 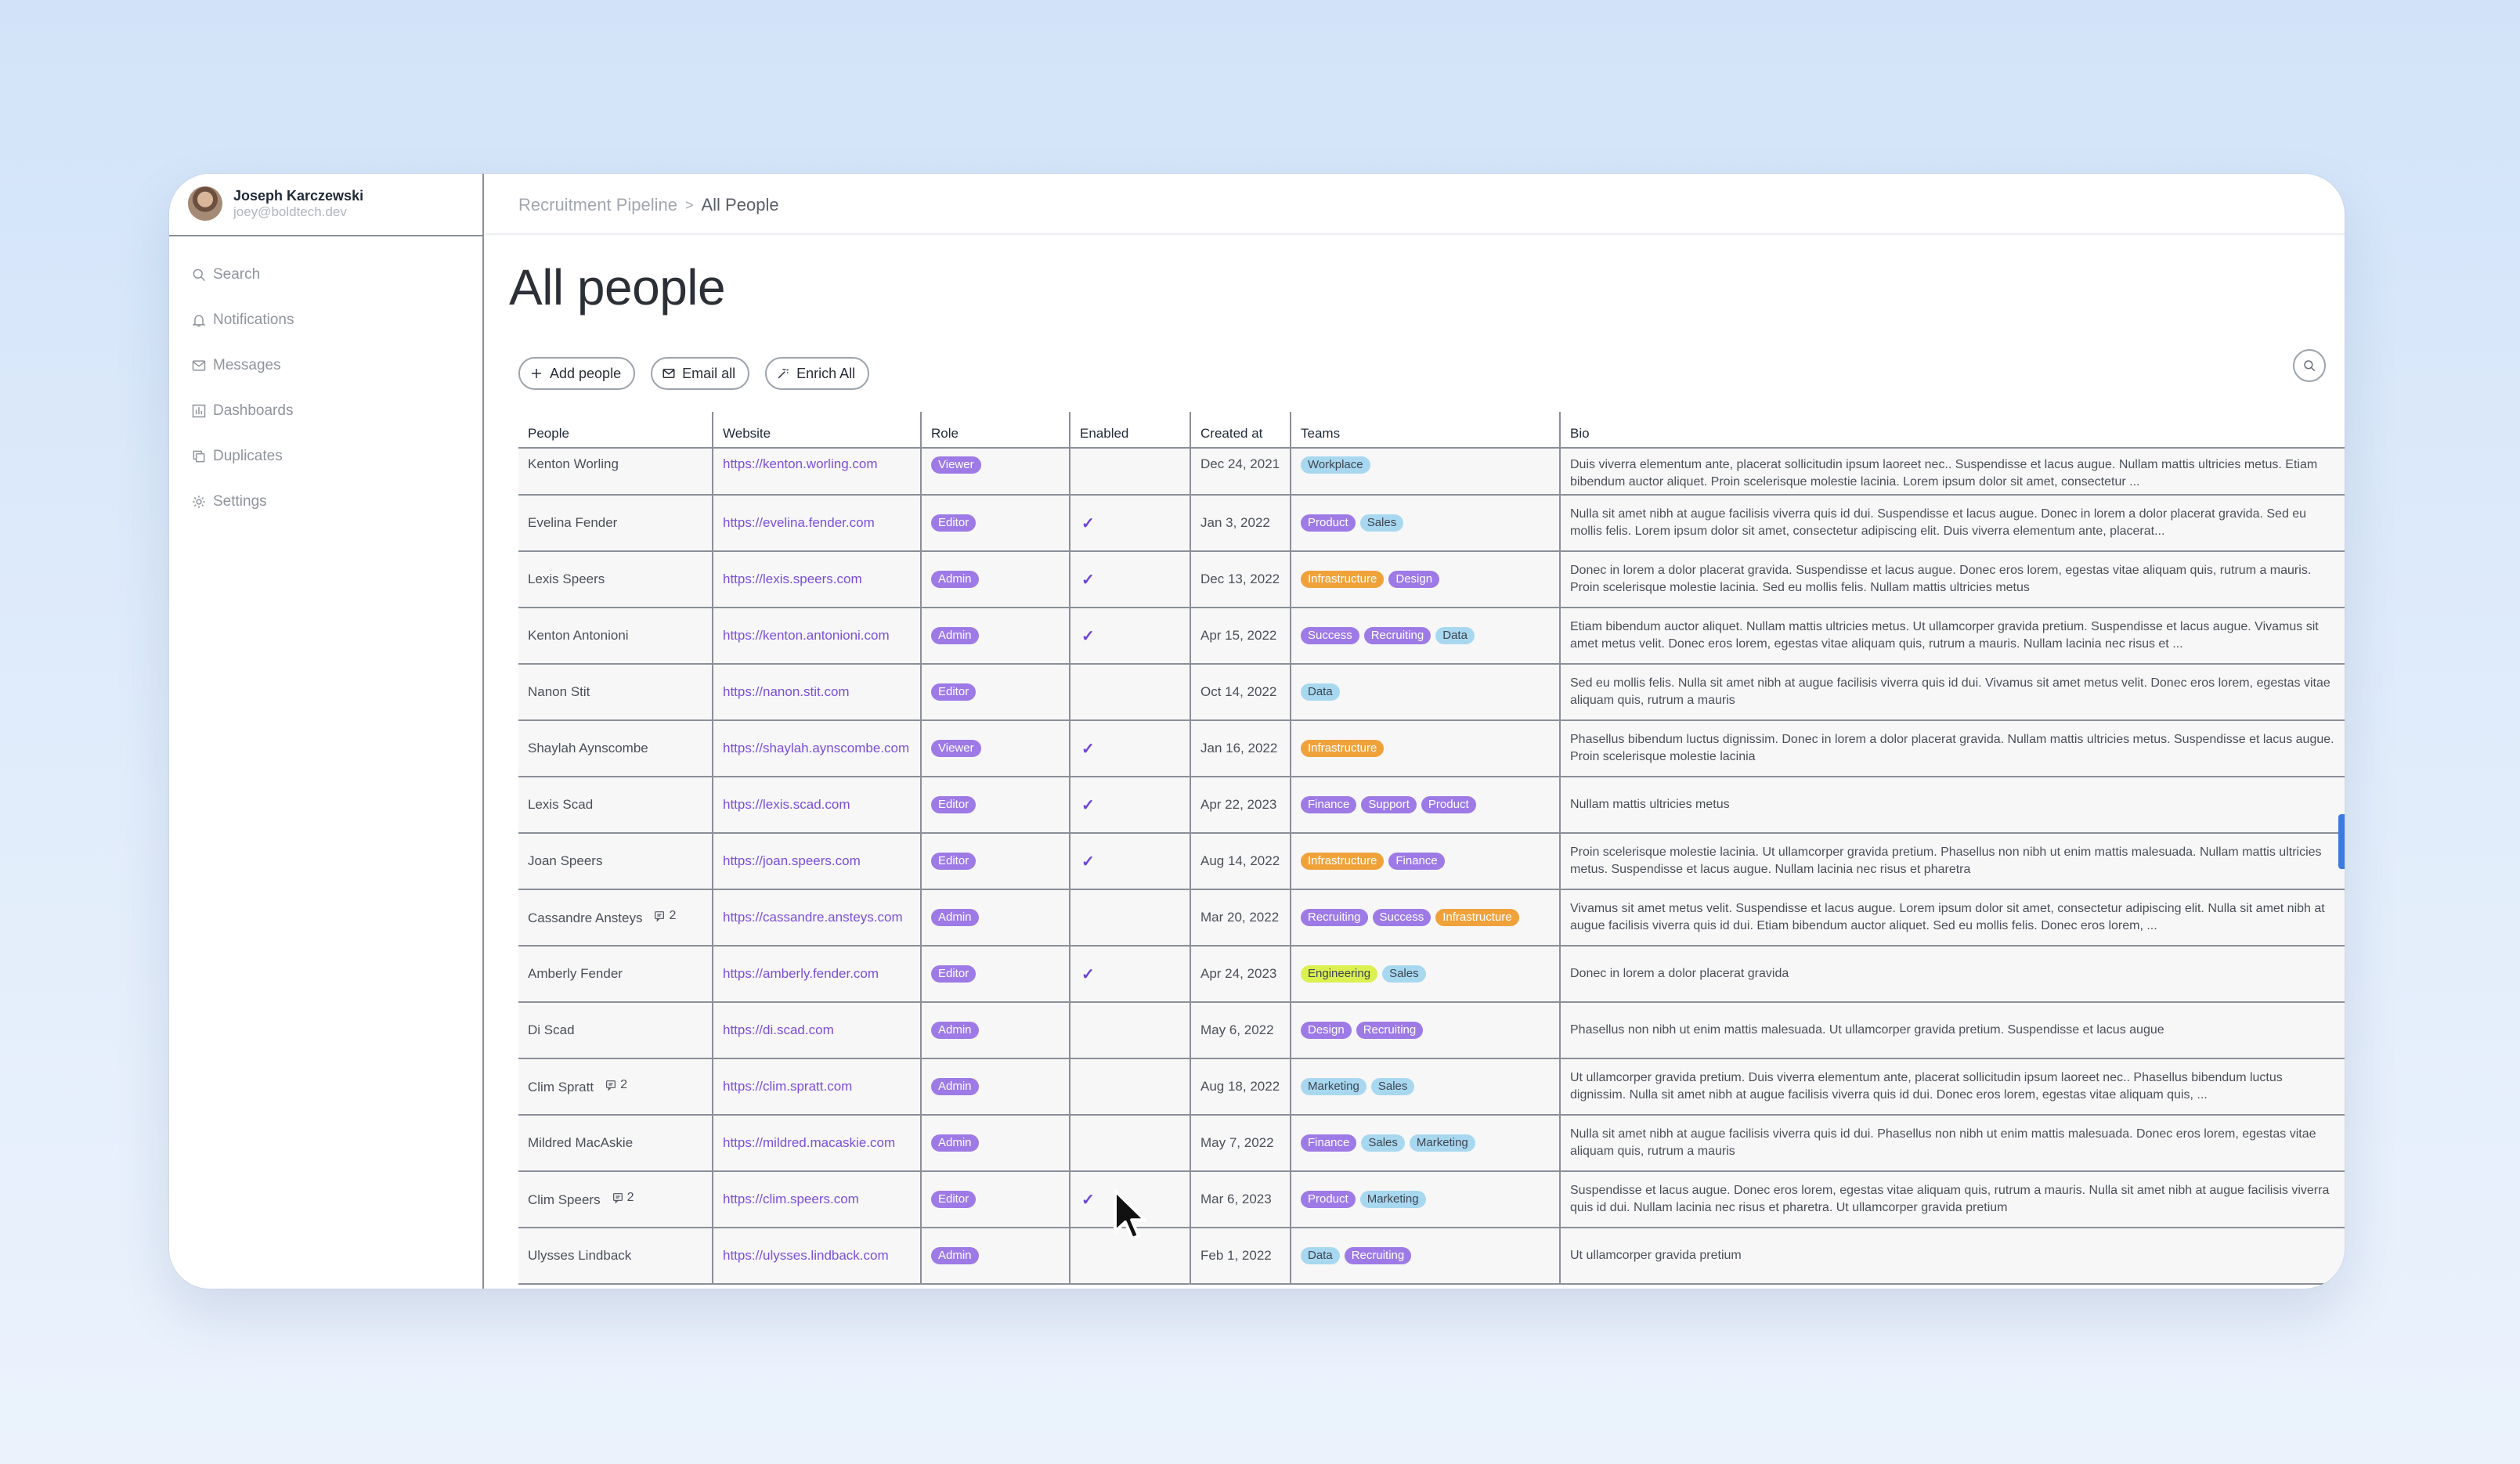 What do you see at coordinates (577, 373) in the screenshot?
I see `add-people-button: Add people` at bounding box center [577, 373].